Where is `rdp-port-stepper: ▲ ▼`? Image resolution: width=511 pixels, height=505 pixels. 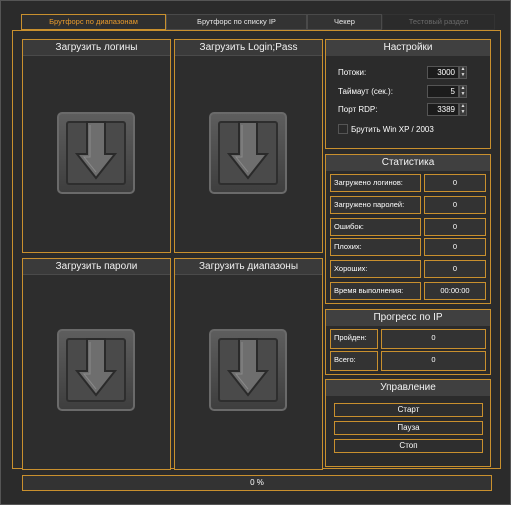 rdp-port-stepper: ▲ ▼ is located at coordinates (463, 109).